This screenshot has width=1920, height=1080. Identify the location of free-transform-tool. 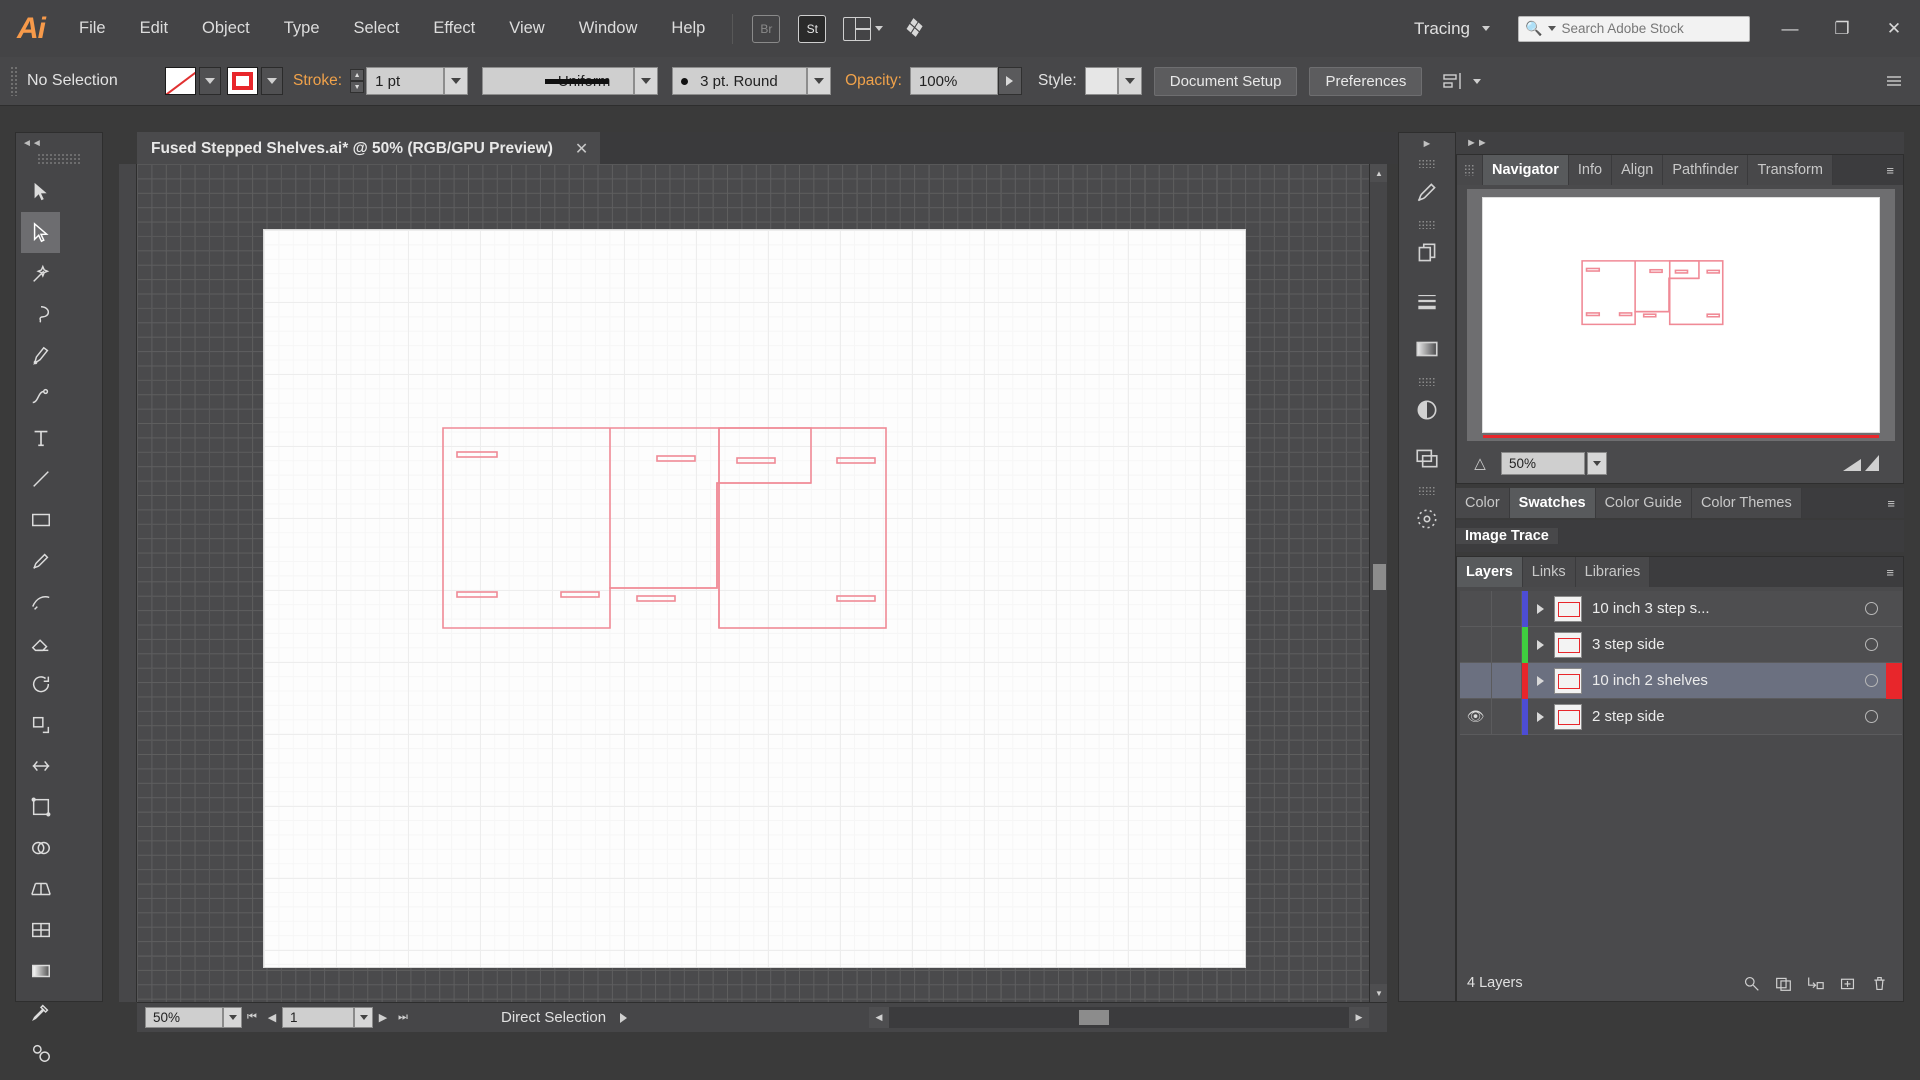
(40, 806).